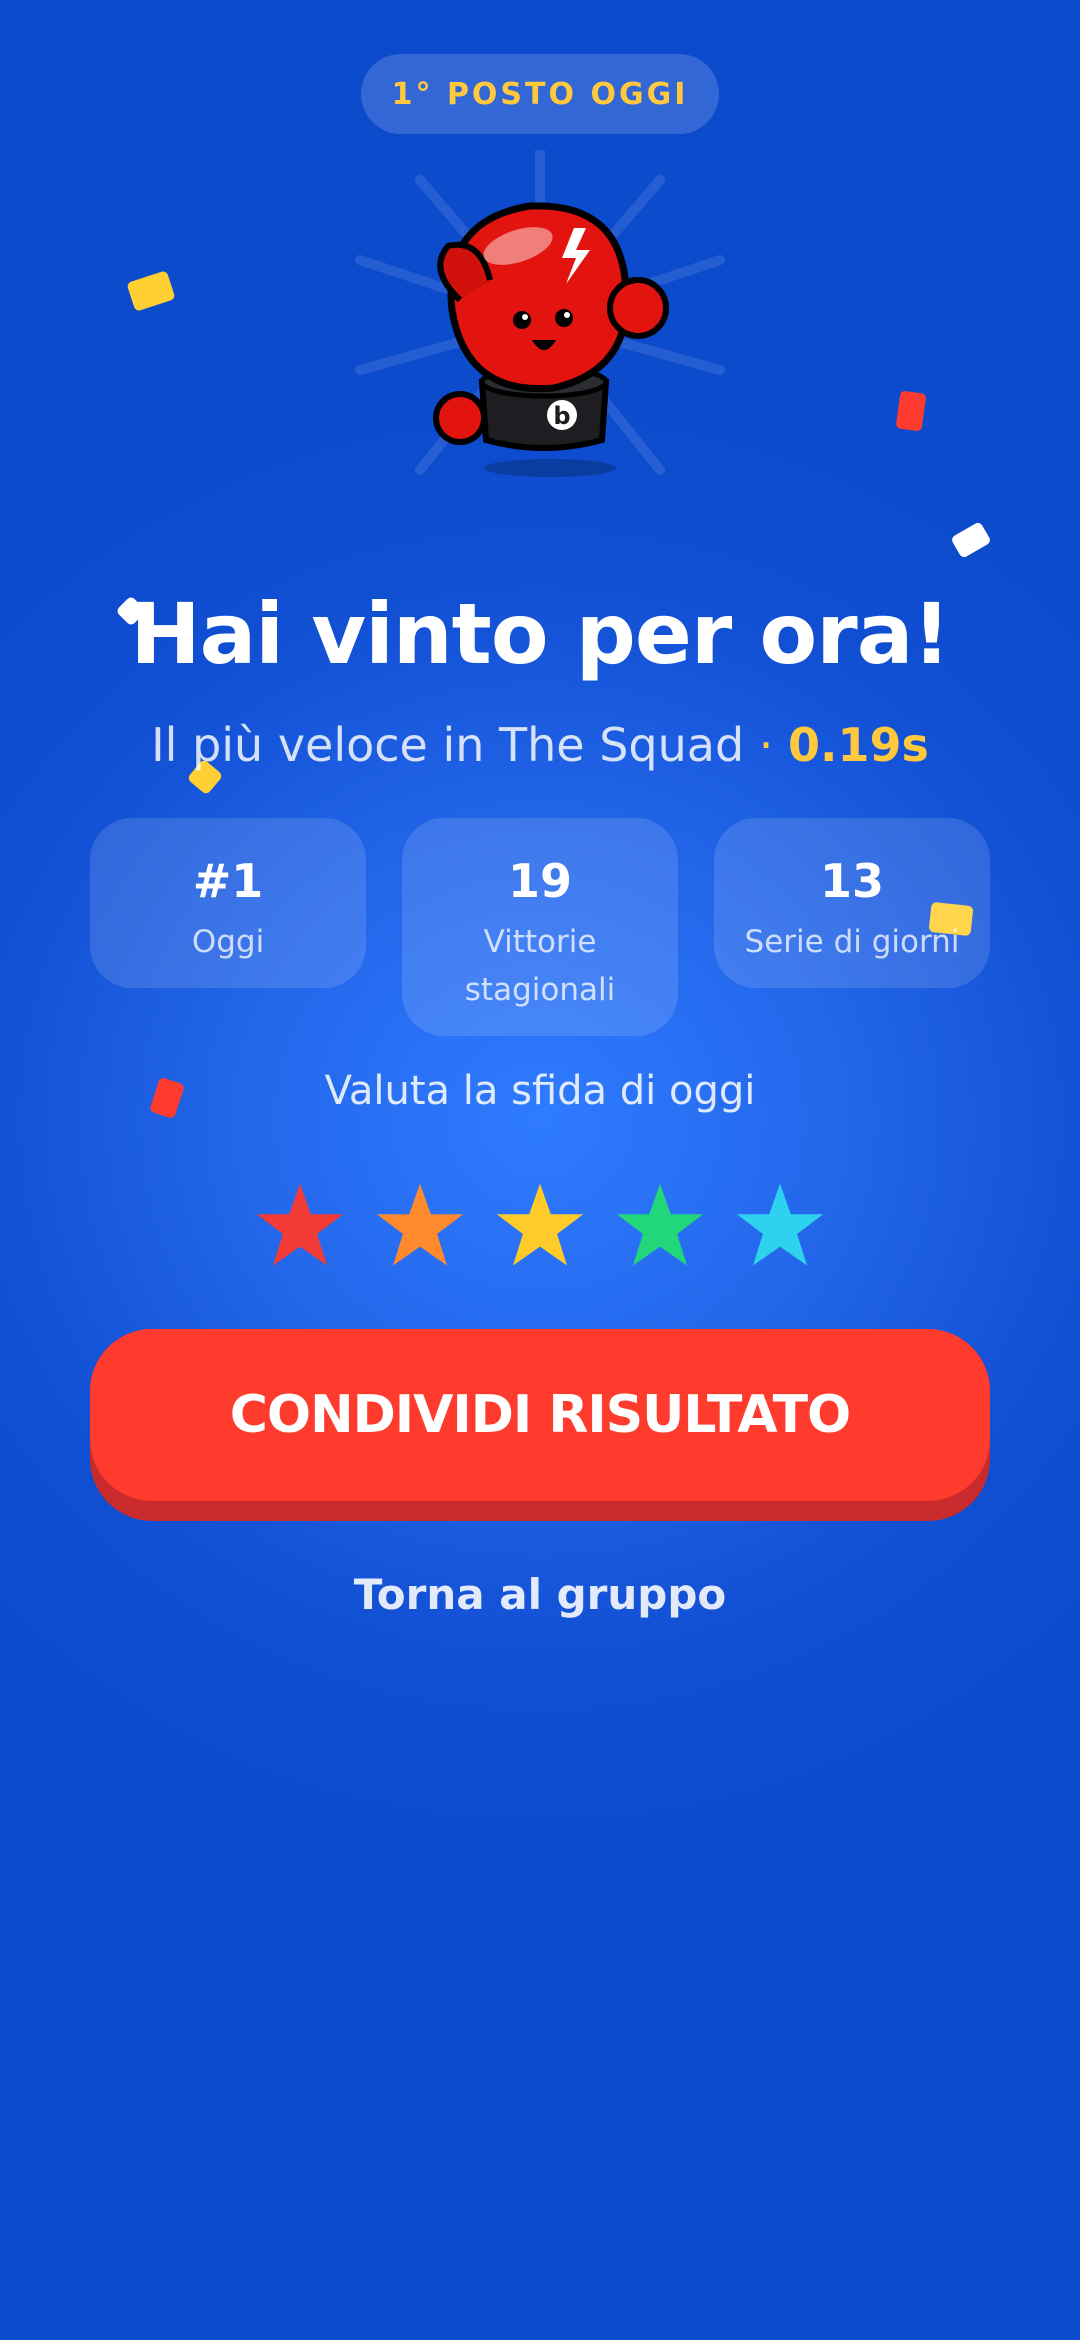 Image resolution: width=1080 pixels, height=2340 pixels. What do you see at coordinates (300, 1225) in the screenshot?
I see `star-1-icon` at bounding box center [300, 1225].